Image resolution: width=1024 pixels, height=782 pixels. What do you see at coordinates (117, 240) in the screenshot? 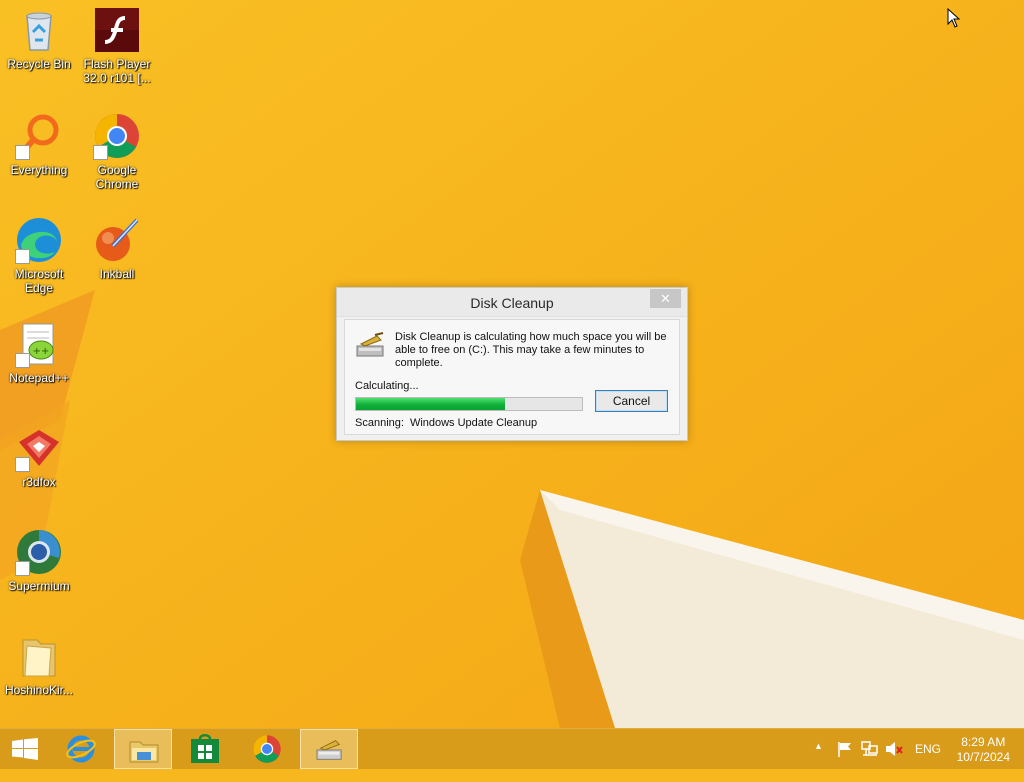
I see `inkball-icon` at bounding box center [117, 240].